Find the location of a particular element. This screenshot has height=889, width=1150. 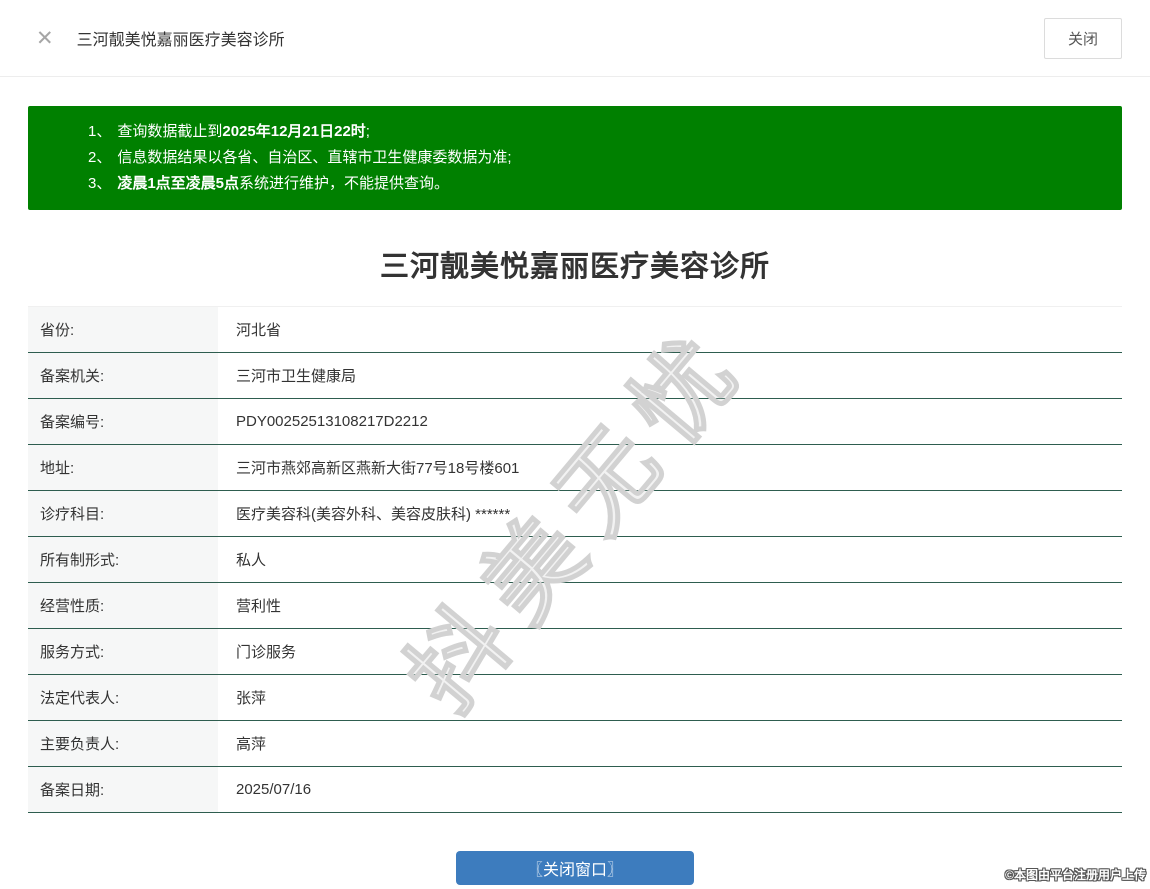

notice-text-segment: 查询数据截止到 is located at coordinates (170, 131).